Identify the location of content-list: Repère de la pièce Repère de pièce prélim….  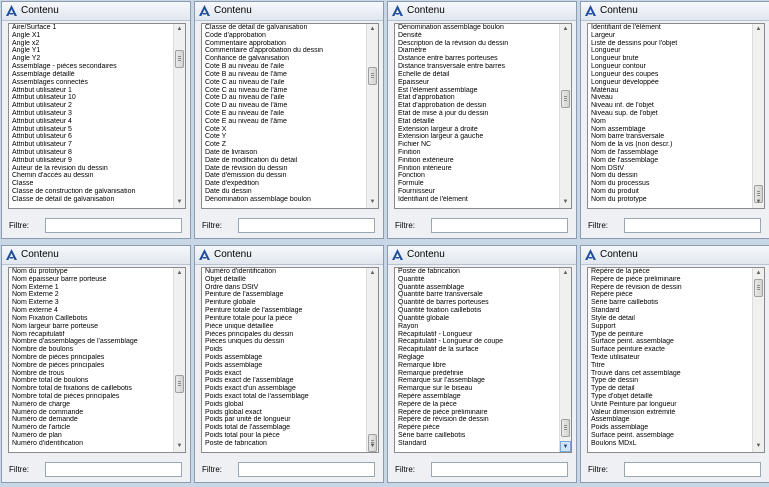
(676, 360).